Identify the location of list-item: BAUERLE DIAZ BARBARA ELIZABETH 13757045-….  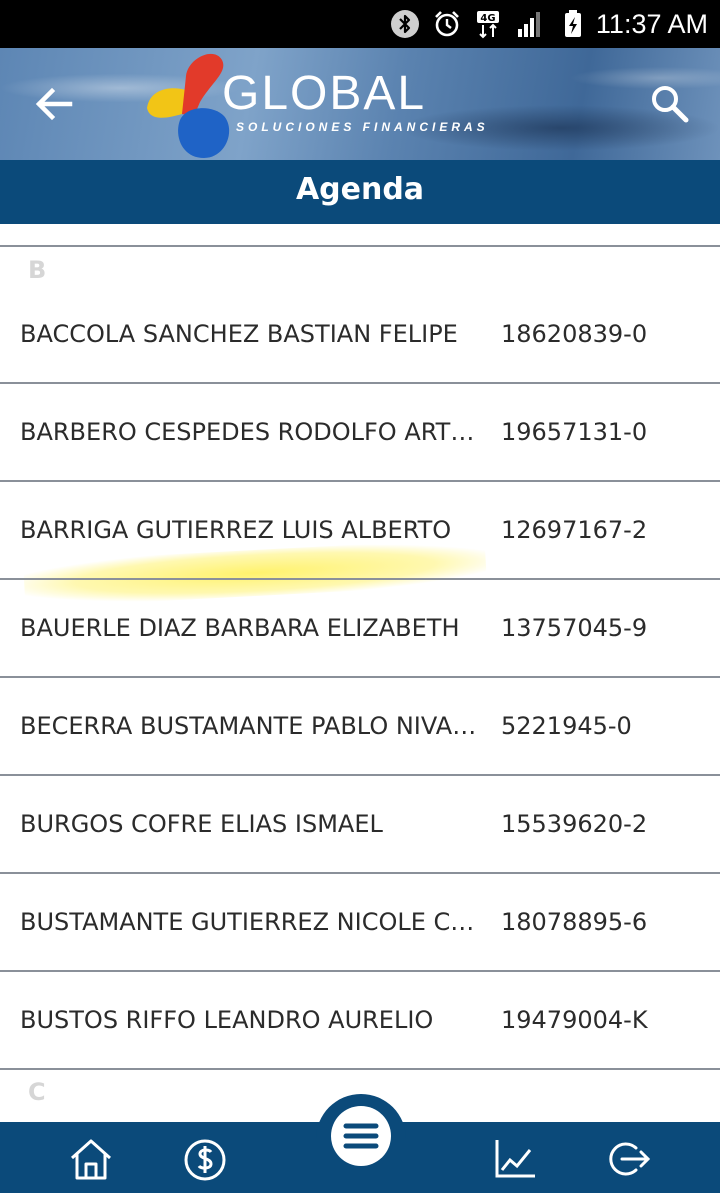
(360, 629).